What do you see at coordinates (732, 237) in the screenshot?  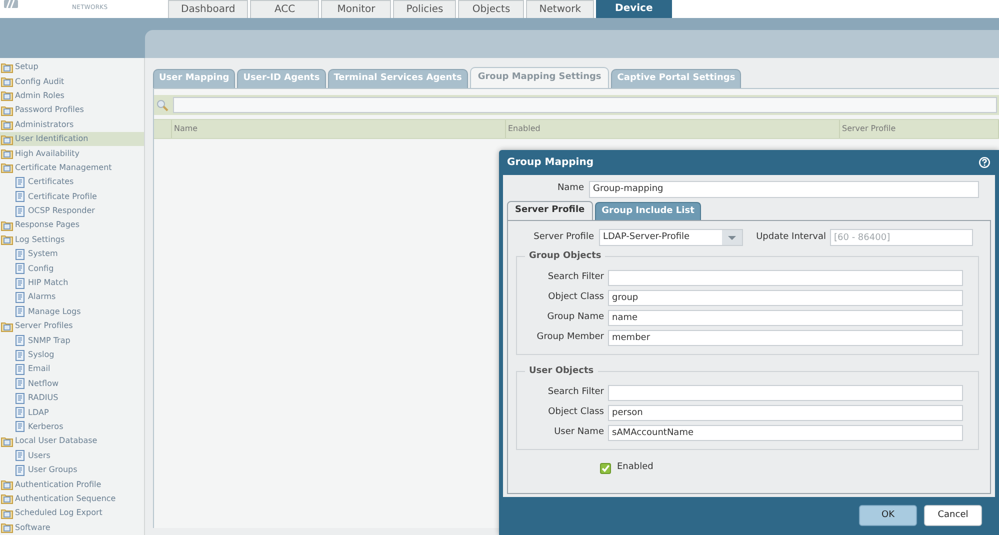 I see `caret-icon` at bounding box center [732, 237].